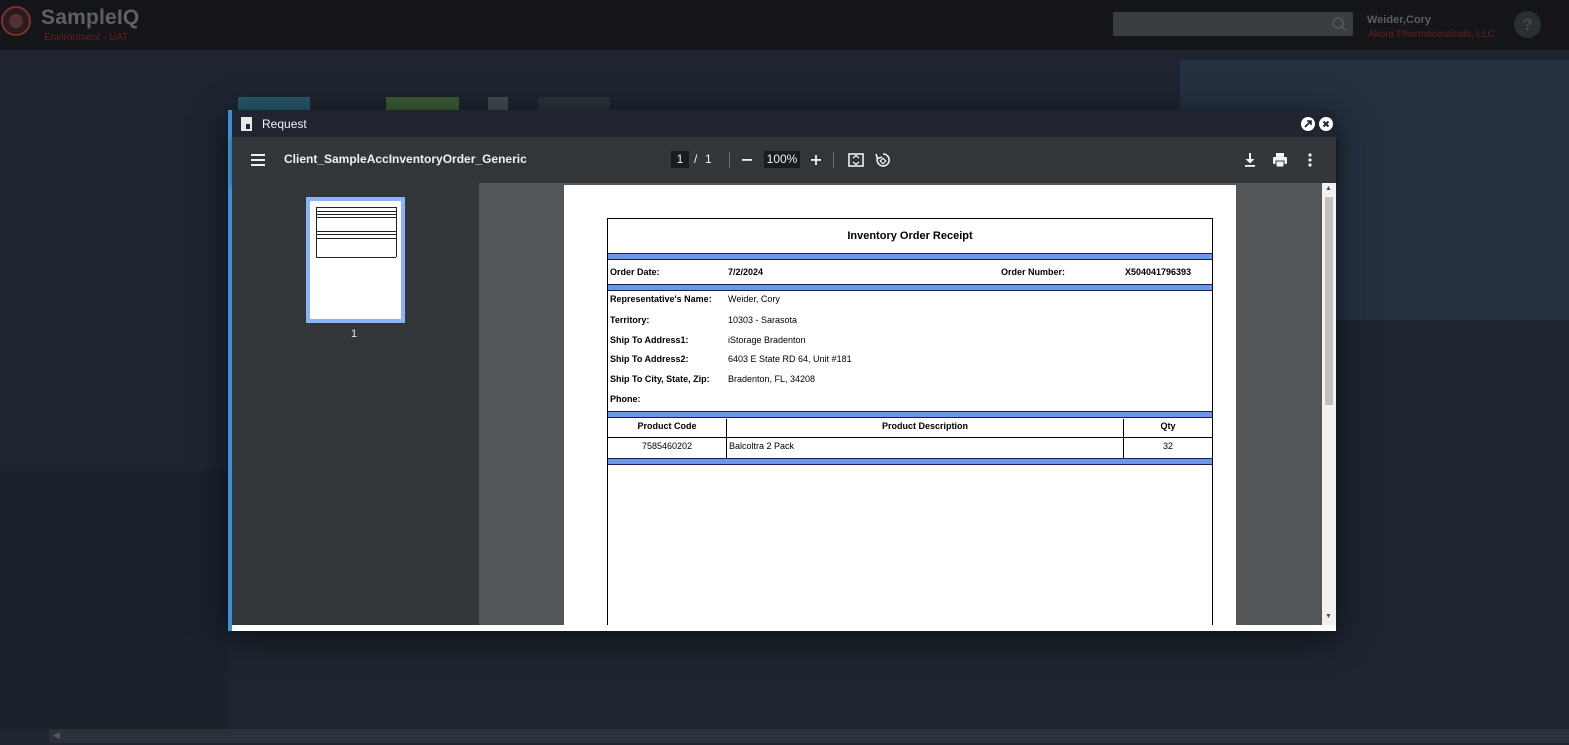  I want to click on field-label: Ship To City, State, Zip:, so click(660, 379).